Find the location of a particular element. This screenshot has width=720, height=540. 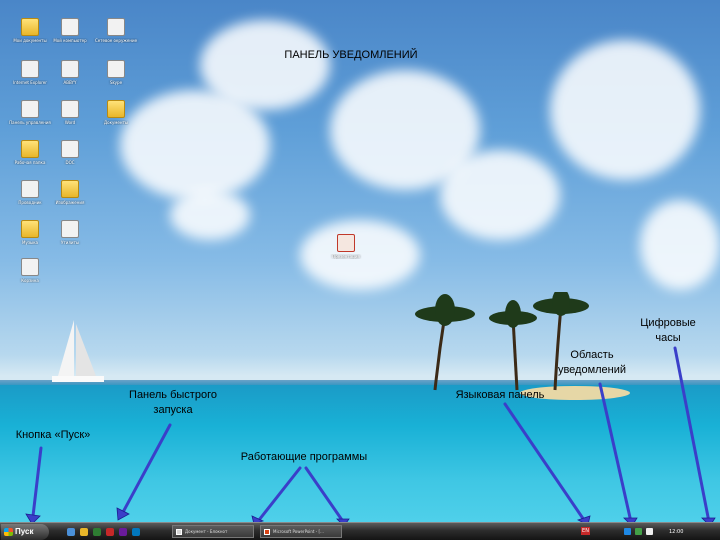

language-bar: EN is located at coordinates (585, 531).